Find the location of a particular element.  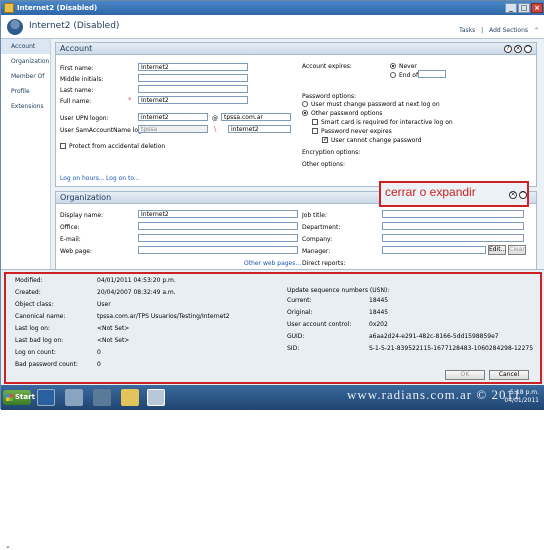

display-name-field: Internet2 is located at coordinates (218, 214).